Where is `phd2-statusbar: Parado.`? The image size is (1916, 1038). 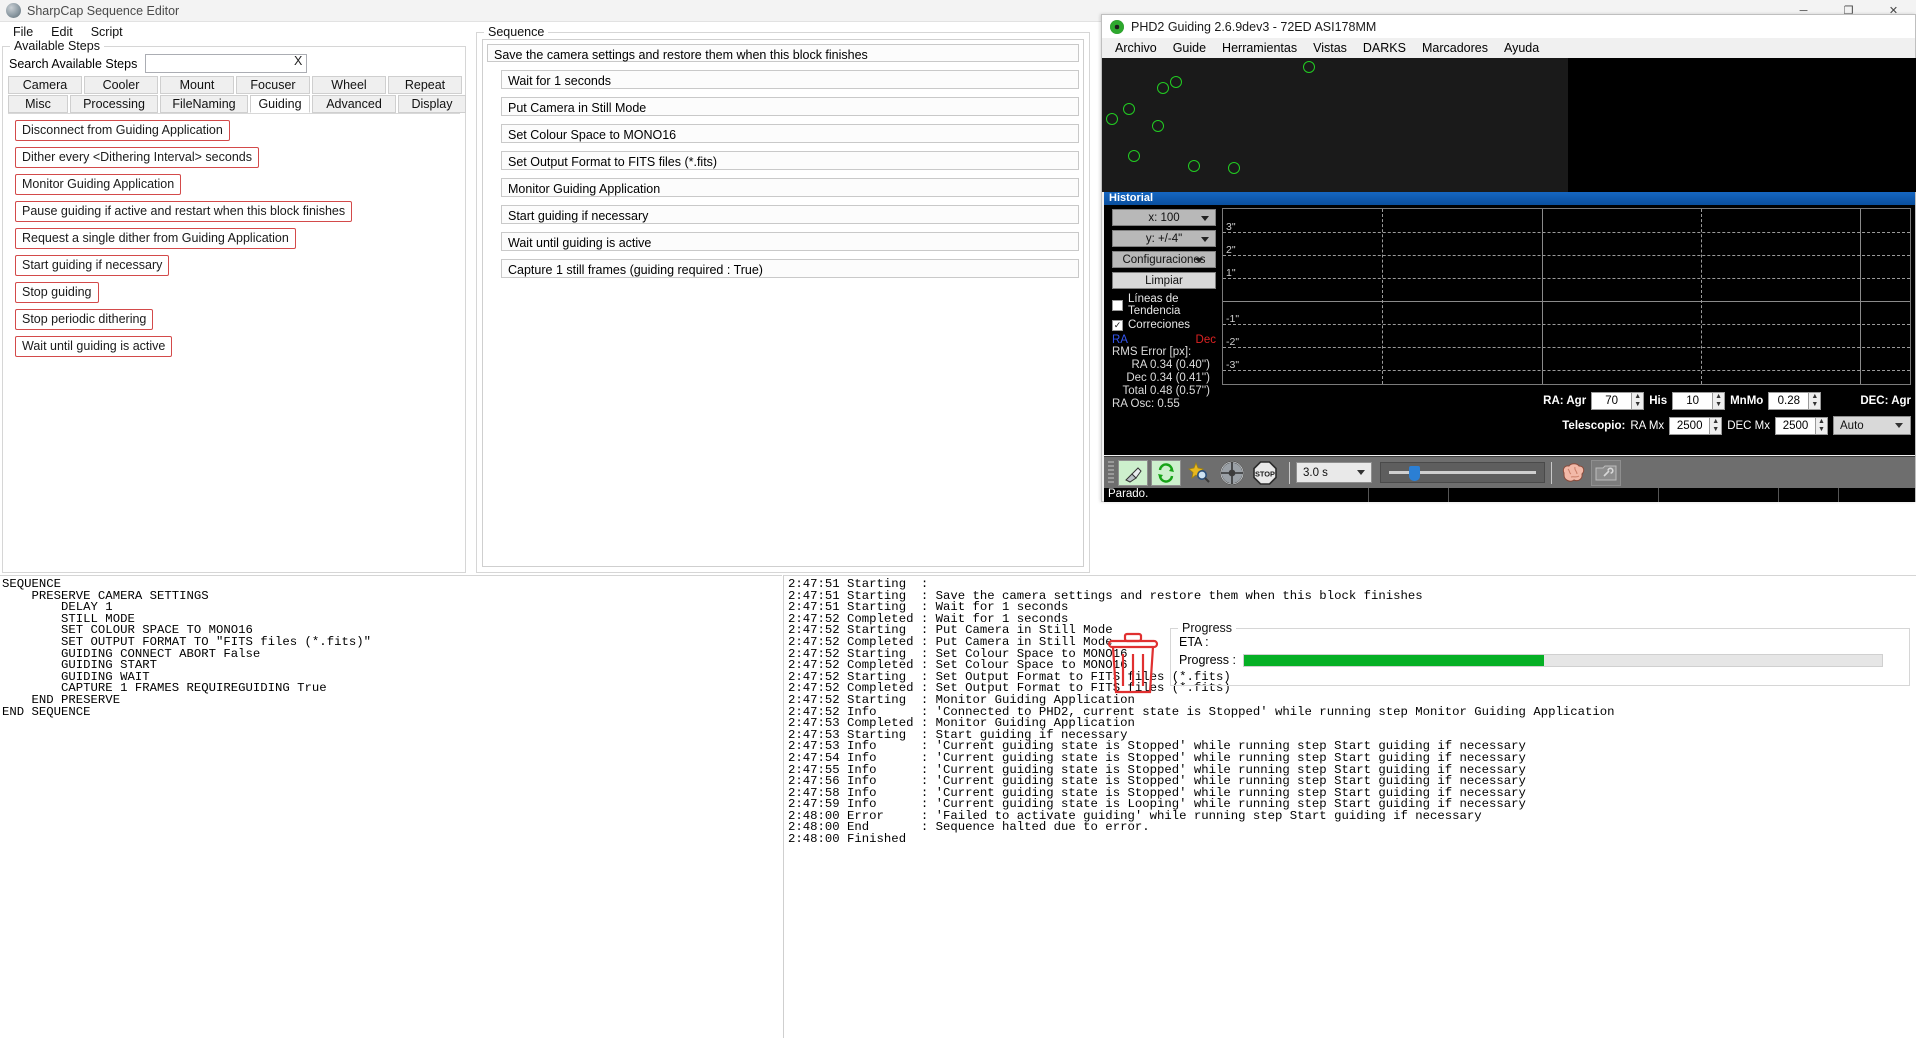 phd2-statusbar: Parado. is located at coordinates (1509, 495).